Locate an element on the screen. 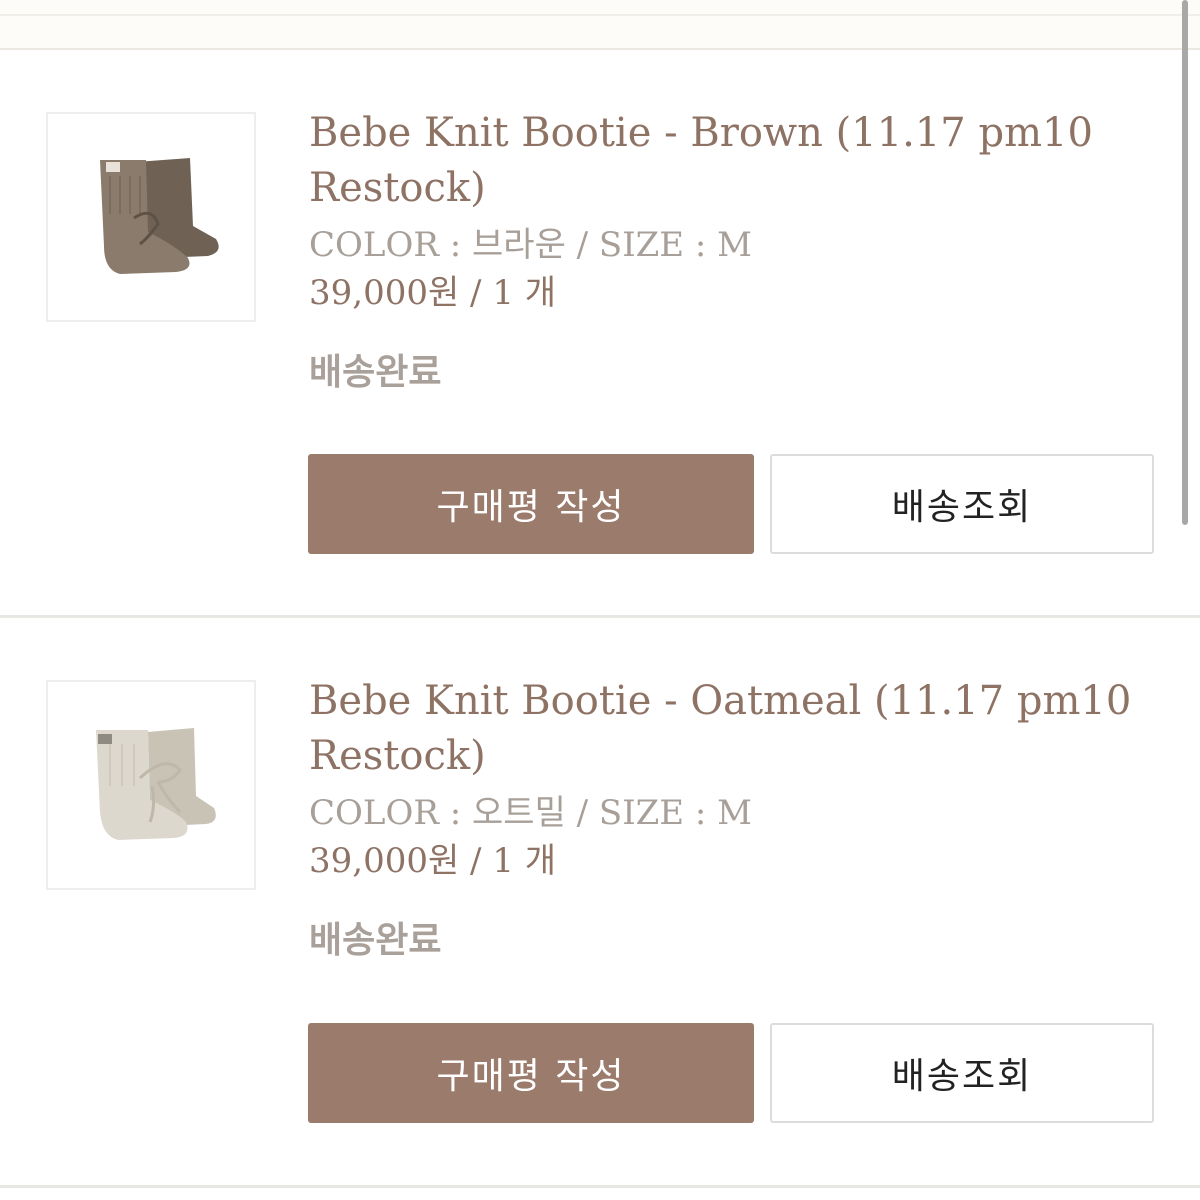 This screenshot has height=1200, width=1200. product-option: COLOR : 오트밀 / SIZE : M is located at coordinates (530, 813).